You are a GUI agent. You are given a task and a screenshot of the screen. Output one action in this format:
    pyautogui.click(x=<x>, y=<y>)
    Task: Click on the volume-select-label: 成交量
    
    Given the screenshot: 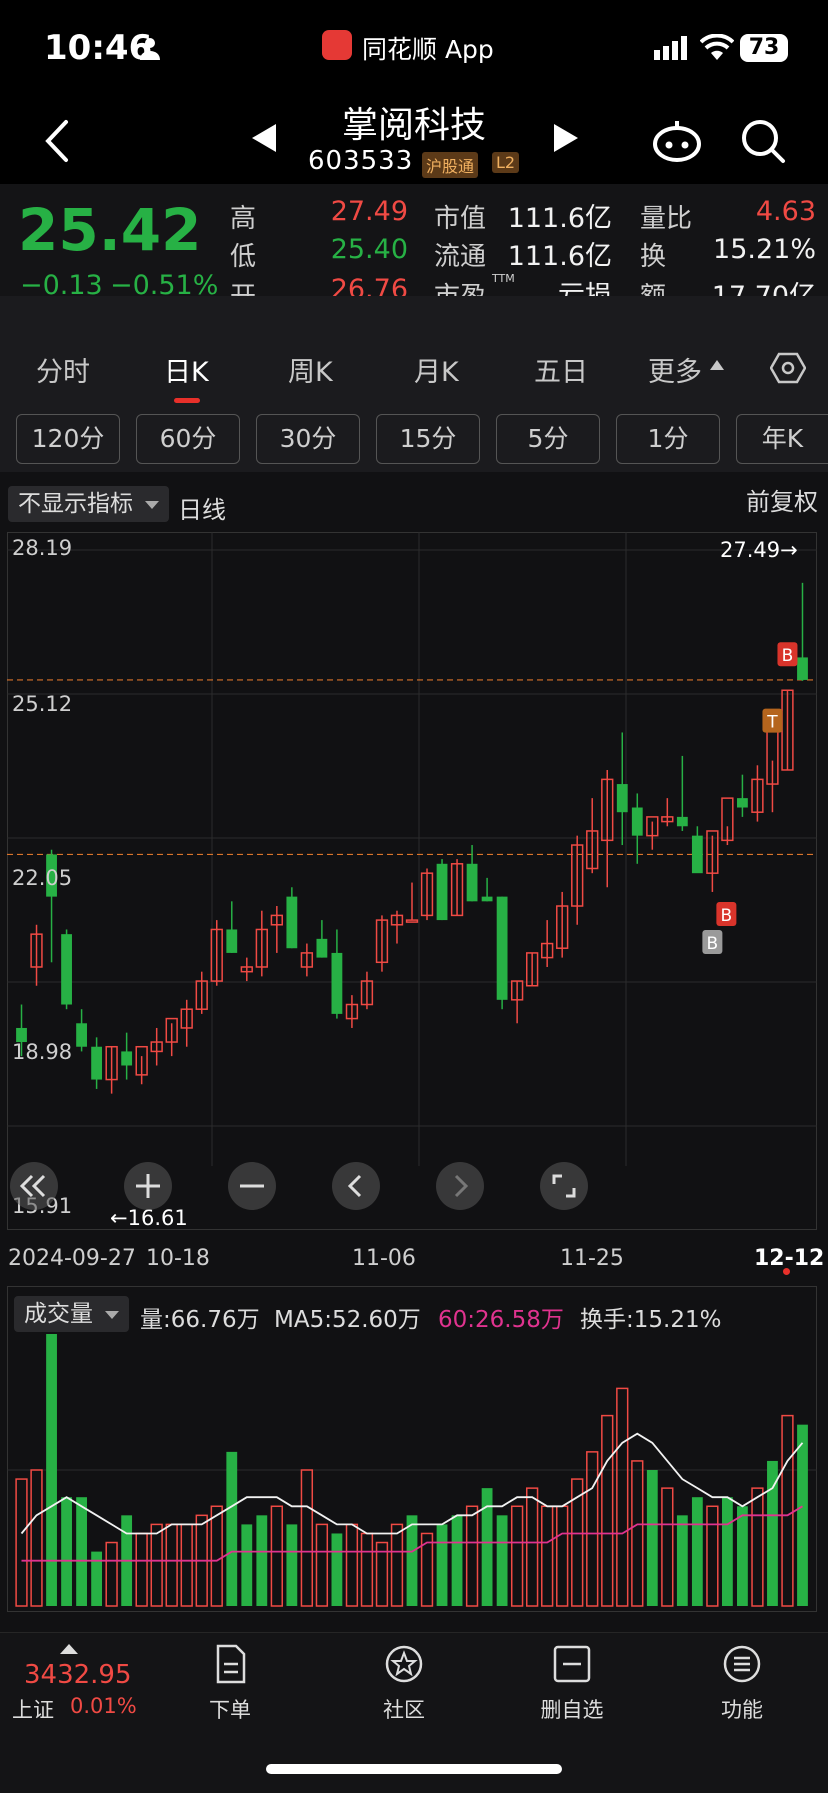 What is the action you would take?
    pyautogui.click(x=58, y=1314)
    